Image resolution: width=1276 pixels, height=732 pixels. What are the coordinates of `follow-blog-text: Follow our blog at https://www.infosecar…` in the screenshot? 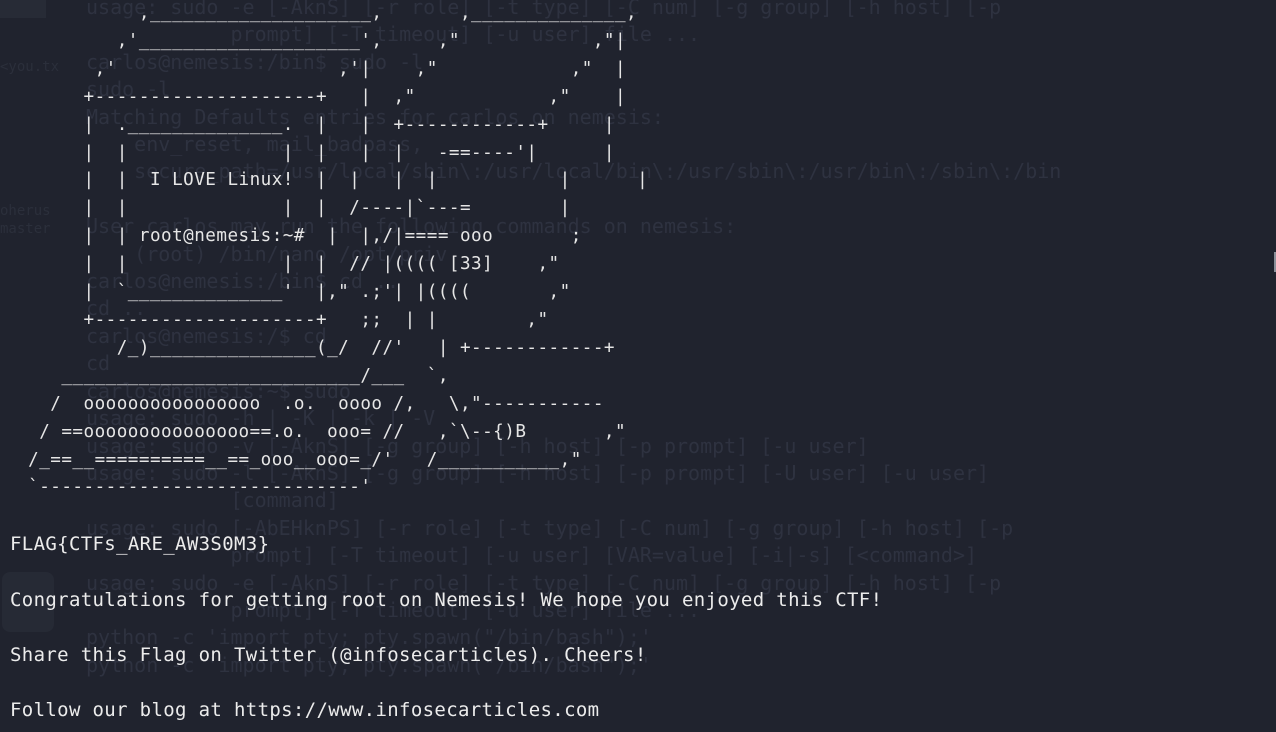 It's located at (305, 710).